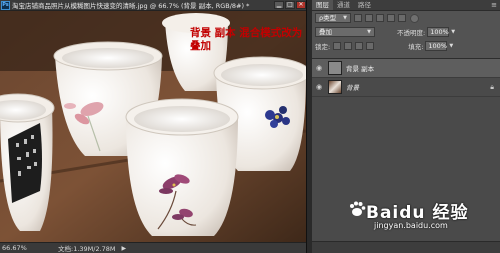 Image resolution: width=500 pixels, height=253 pixels. I want to click on layer-filter-row: ρ类型 ▼, so click(406, 18).